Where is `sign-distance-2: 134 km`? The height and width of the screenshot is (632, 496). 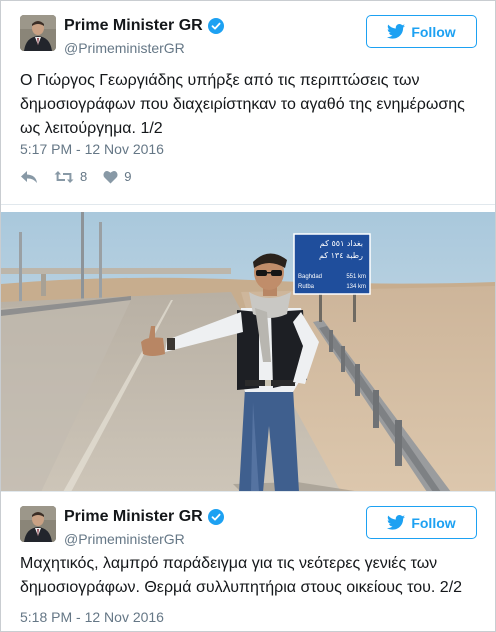
sign-distance-2: 134 km is located at coordinates (356, 287).